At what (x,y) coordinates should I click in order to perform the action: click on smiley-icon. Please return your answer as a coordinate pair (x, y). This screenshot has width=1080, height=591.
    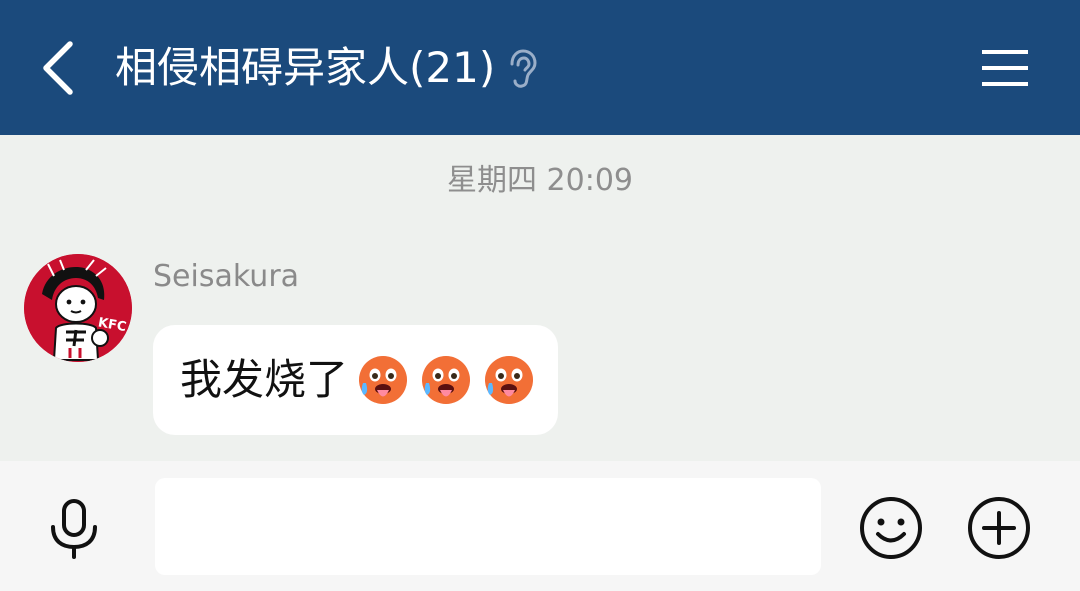
    Looking at the image, I should click on (891, 528).